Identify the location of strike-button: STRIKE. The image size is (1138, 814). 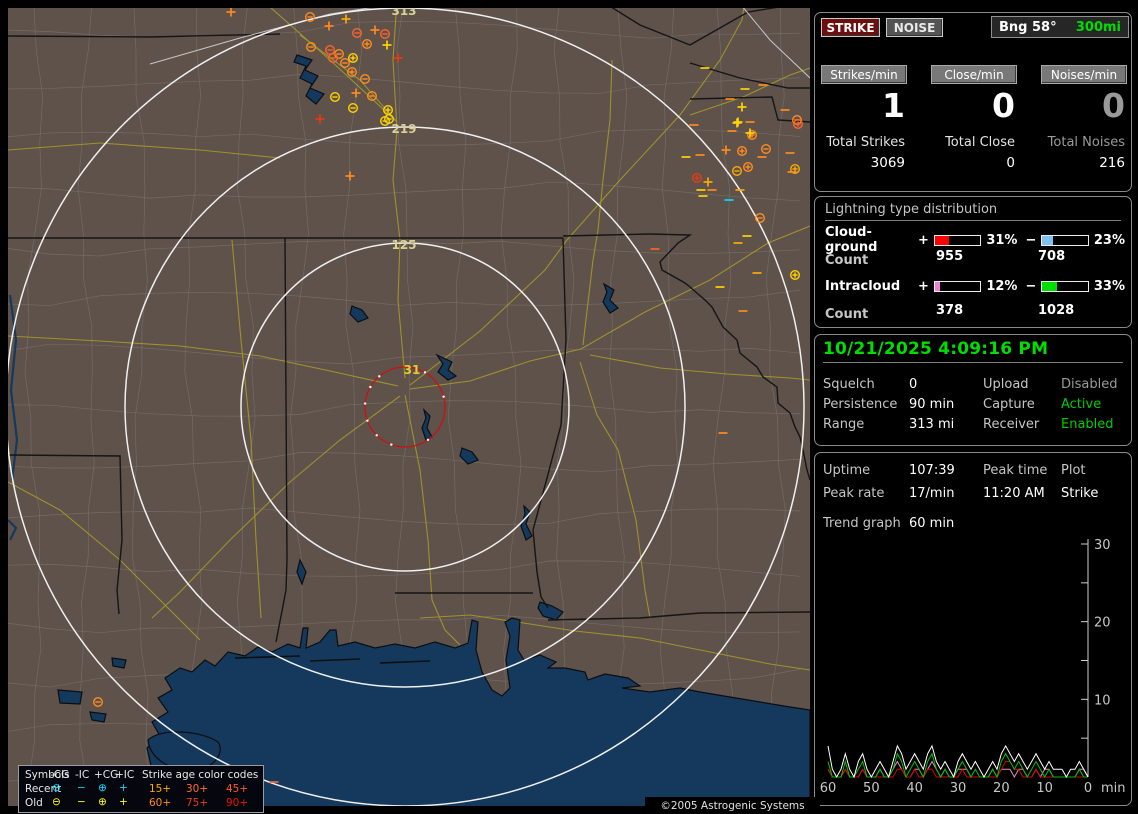
(850, 27).